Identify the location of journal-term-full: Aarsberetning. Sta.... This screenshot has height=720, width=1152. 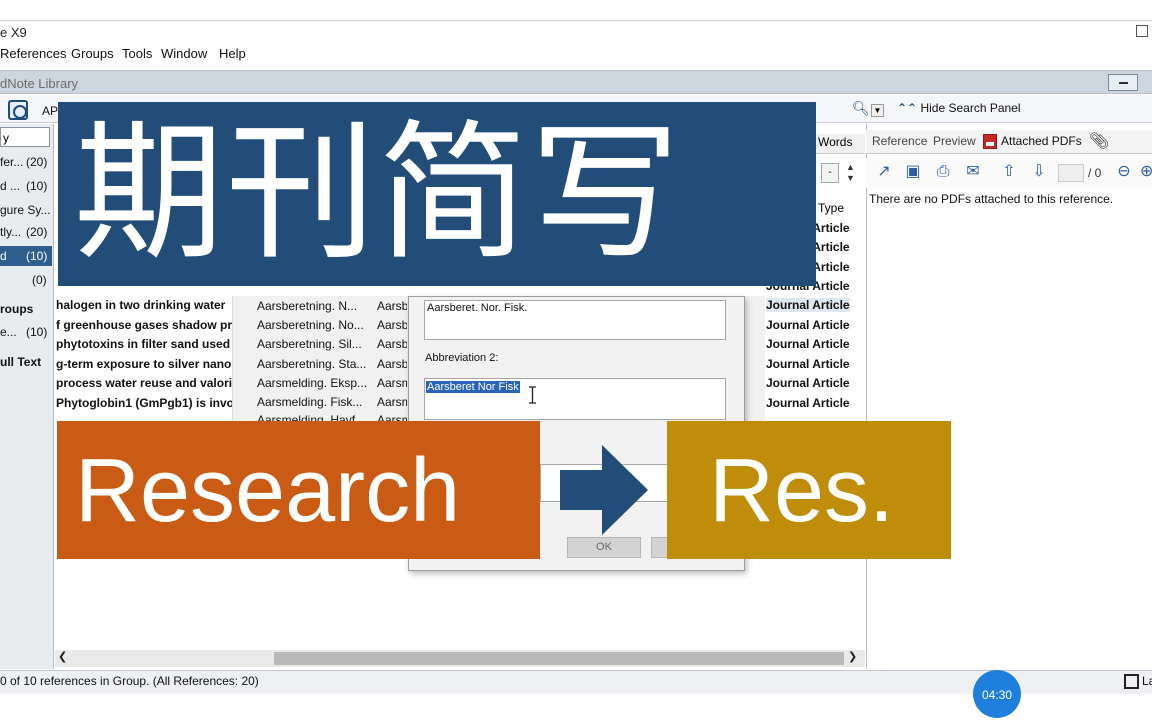
(313, 364).